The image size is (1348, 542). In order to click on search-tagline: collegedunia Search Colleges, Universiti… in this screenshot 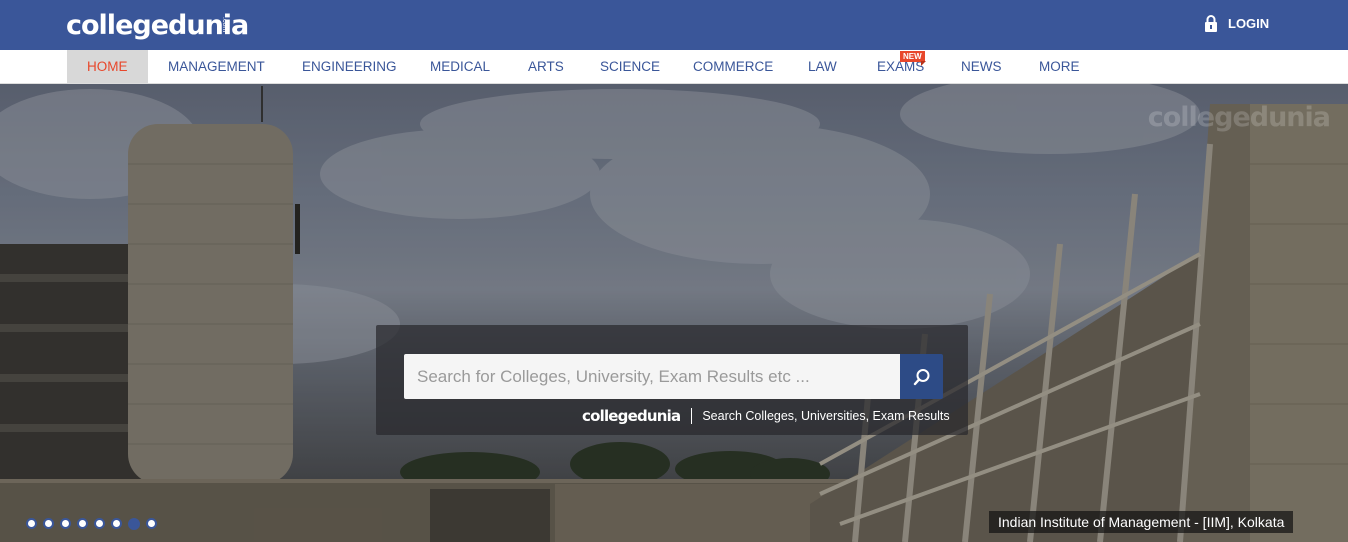, I will do `click(766, 416)`.